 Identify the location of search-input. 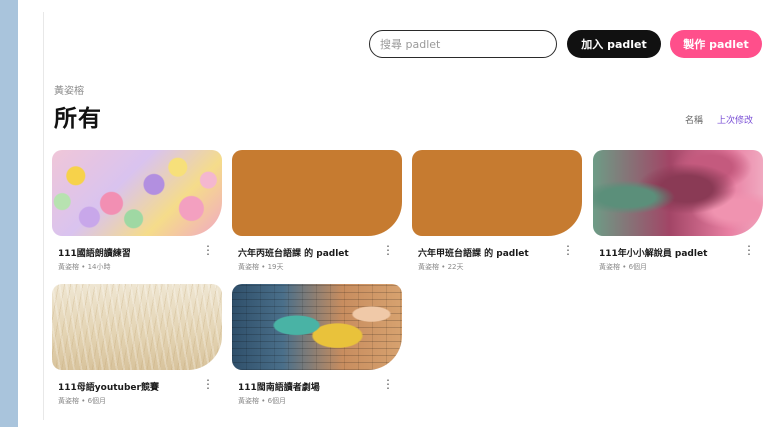
(463, 44).